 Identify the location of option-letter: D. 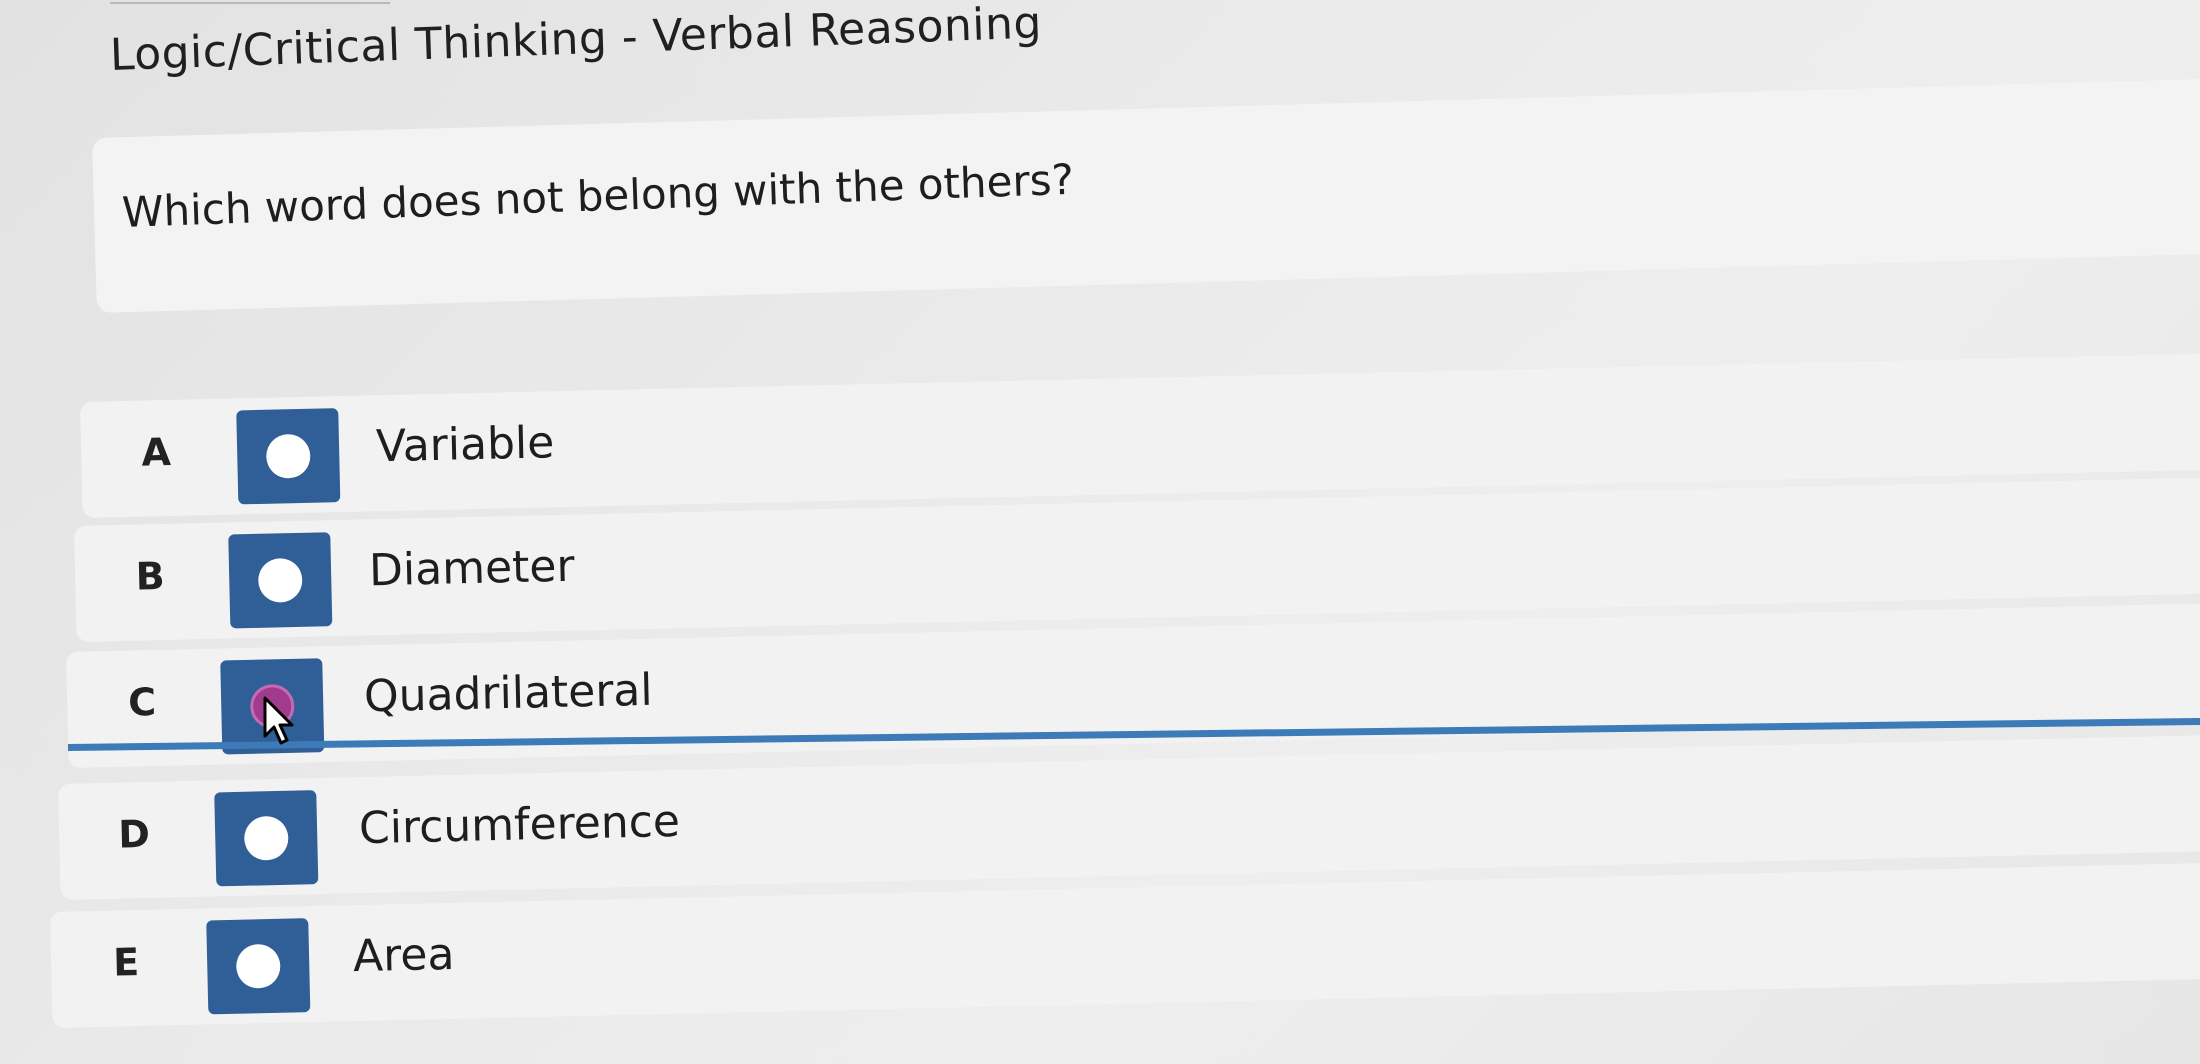
(134, 834).